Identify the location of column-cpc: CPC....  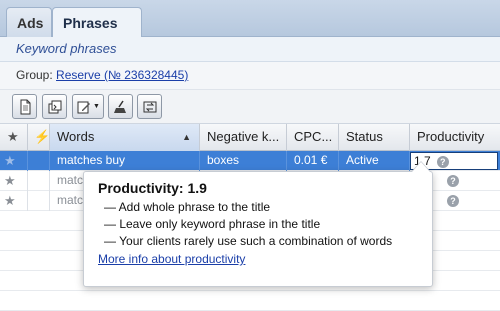
(313, 137).